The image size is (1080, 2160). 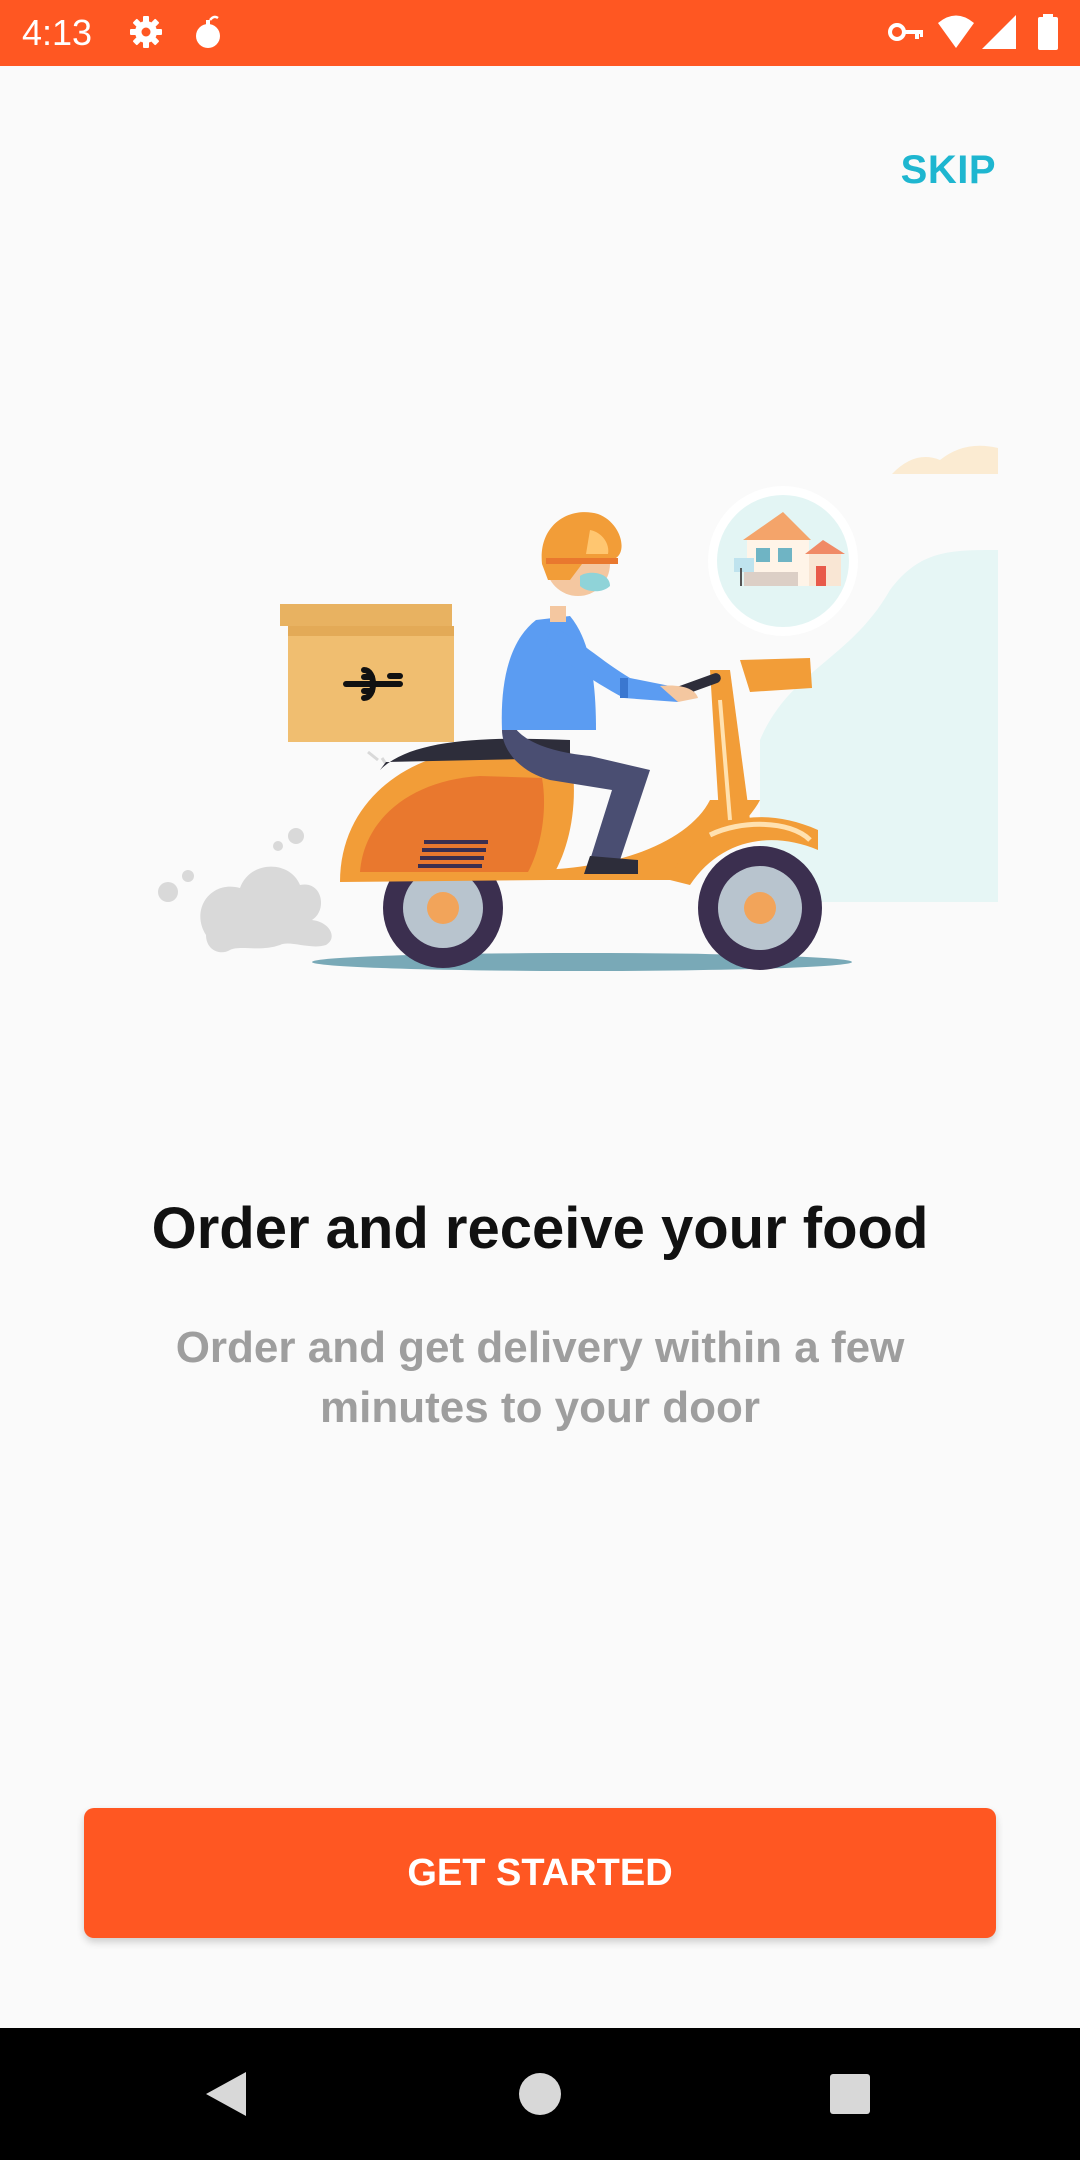 What do you see at coordinates (1048, 32) in the screenshot?
I see `battery-icon` at bounding box center [1048, 32].